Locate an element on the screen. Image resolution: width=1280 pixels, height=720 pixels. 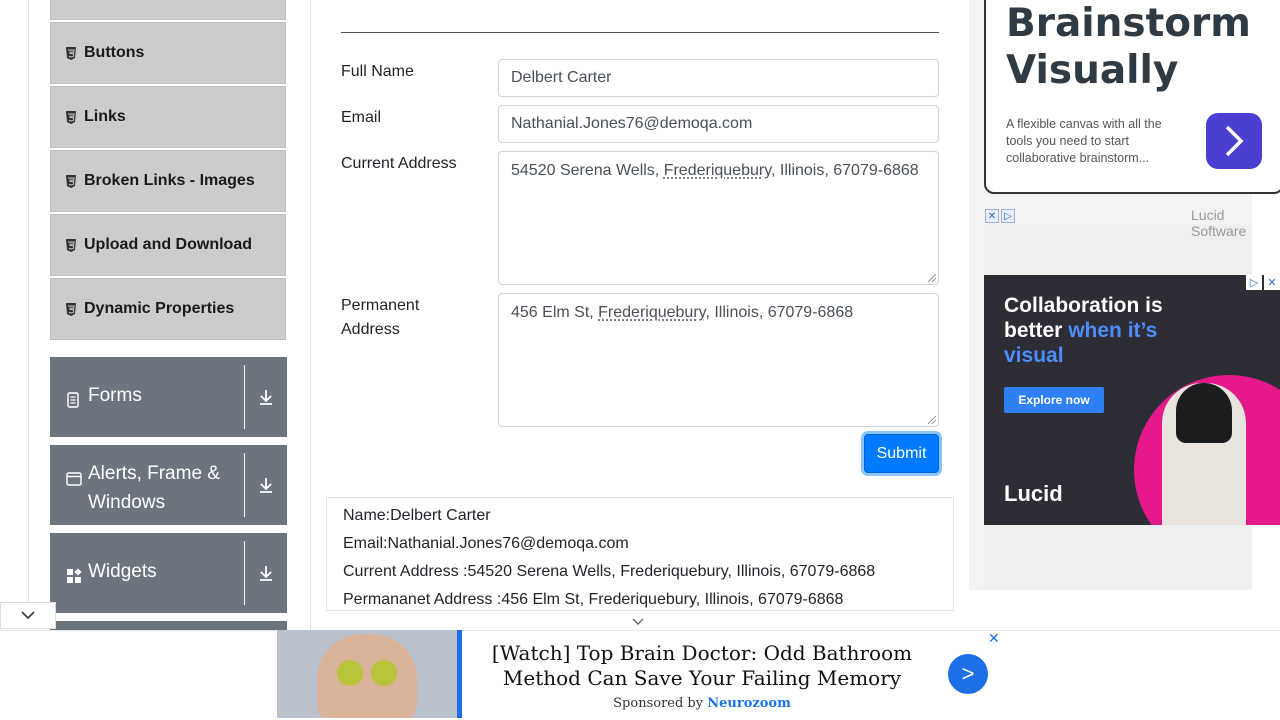
sidebar-item-broken-links: Broken Links - Images is located at coordinates (168, 181).